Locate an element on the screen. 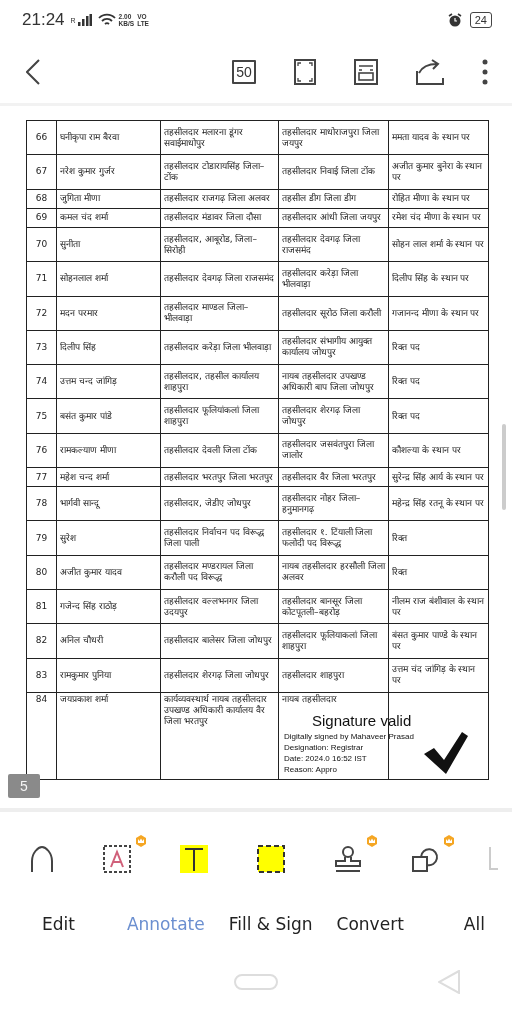 This screenshot has height=1024, width=512. clock-time: 21:24 is located at coordinates (43, 20).